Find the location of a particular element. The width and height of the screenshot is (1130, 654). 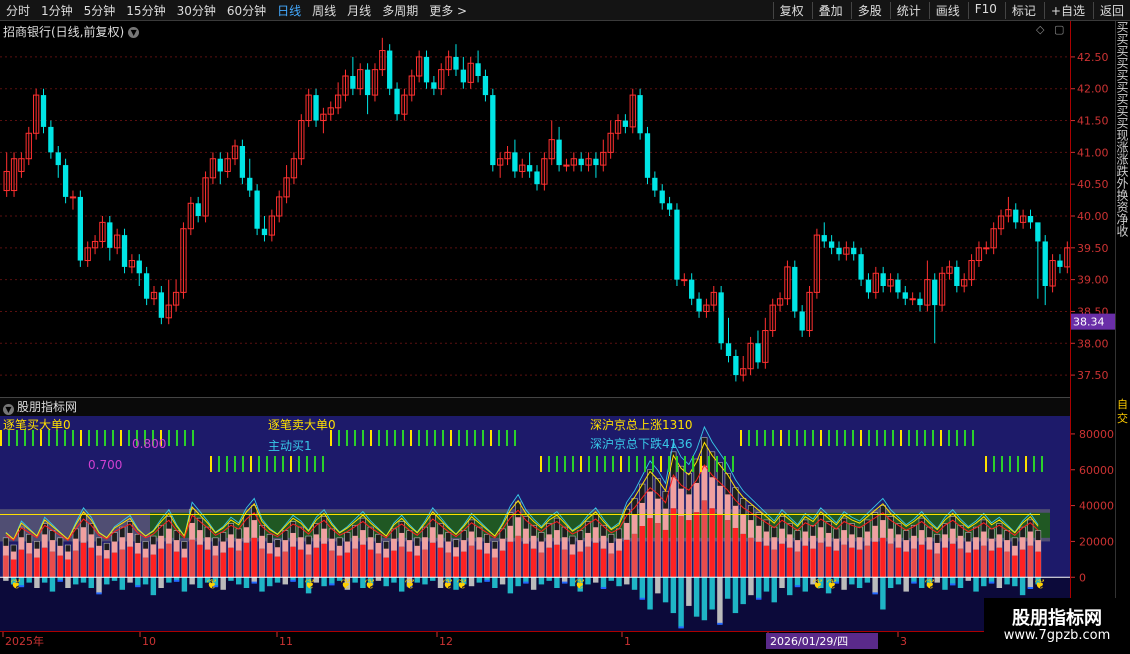

action-button-6: 标记 is located at coordinates (1021, 10).